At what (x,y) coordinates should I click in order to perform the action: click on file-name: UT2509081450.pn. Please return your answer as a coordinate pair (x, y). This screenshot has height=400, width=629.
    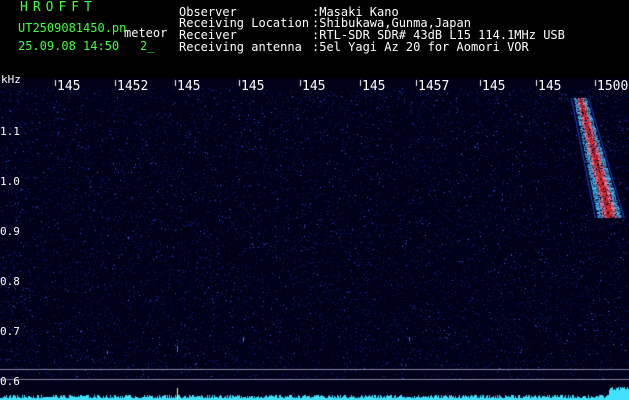
    Looking at the image, I should click on (72, 28).